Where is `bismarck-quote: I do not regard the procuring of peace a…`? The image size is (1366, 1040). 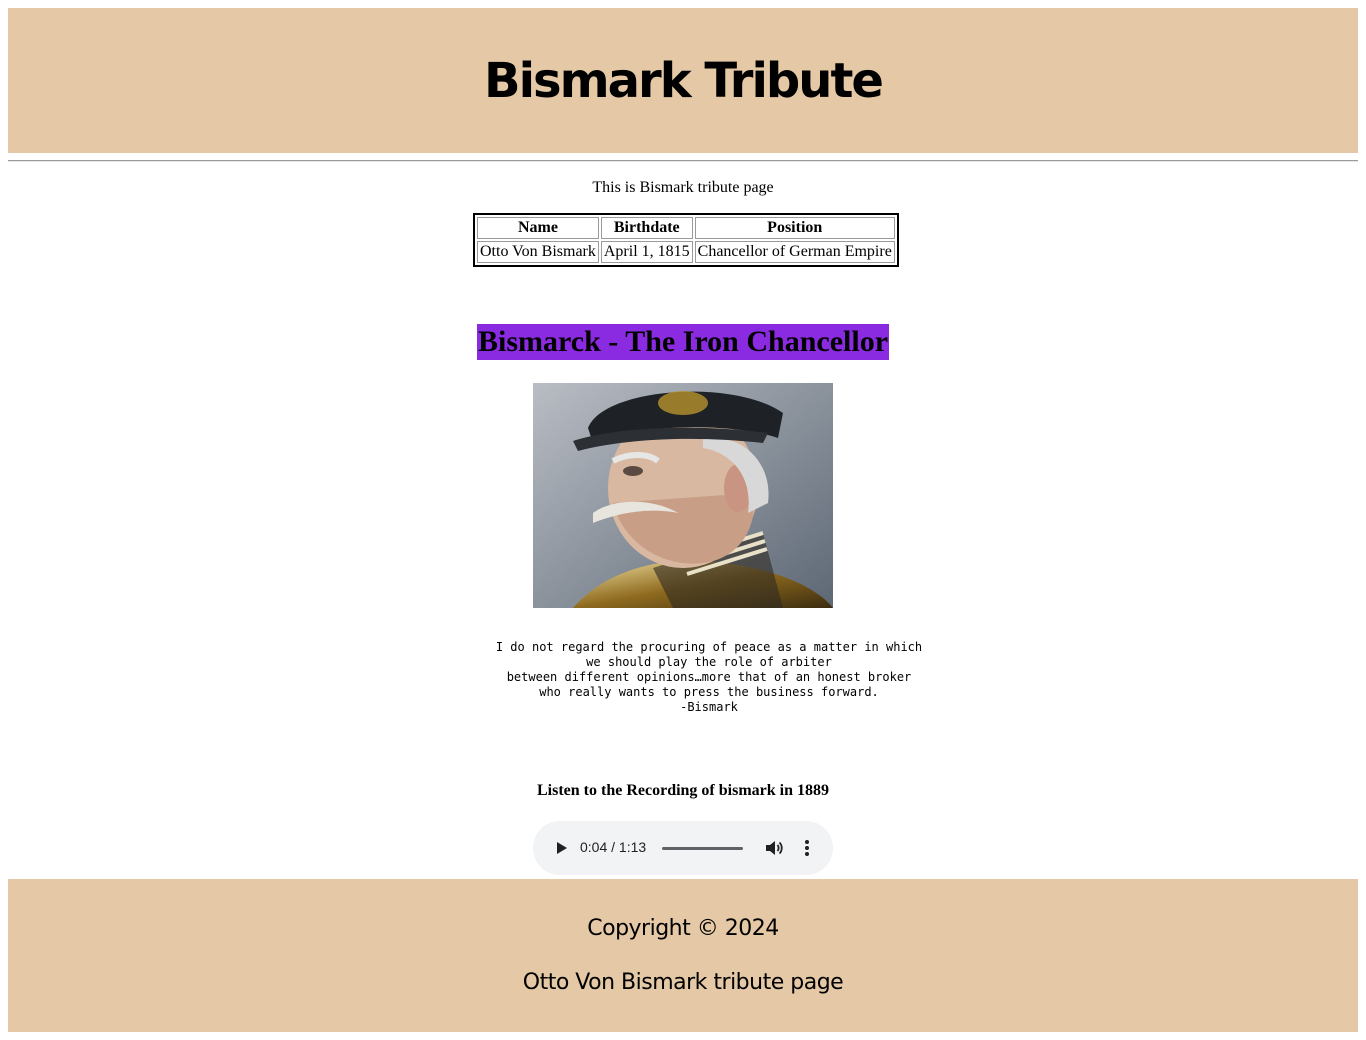 bismarck-quote: I do not regard the procuring of peace a… is located at coordinates (709, 677).